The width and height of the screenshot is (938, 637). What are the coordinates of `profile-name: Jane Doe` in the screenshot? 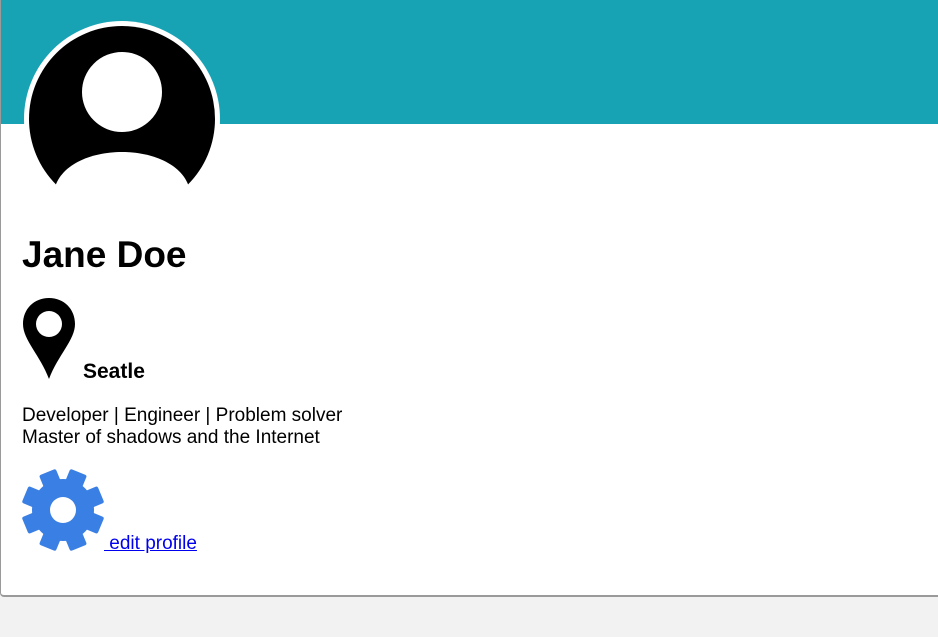 It's located at (104, 254).